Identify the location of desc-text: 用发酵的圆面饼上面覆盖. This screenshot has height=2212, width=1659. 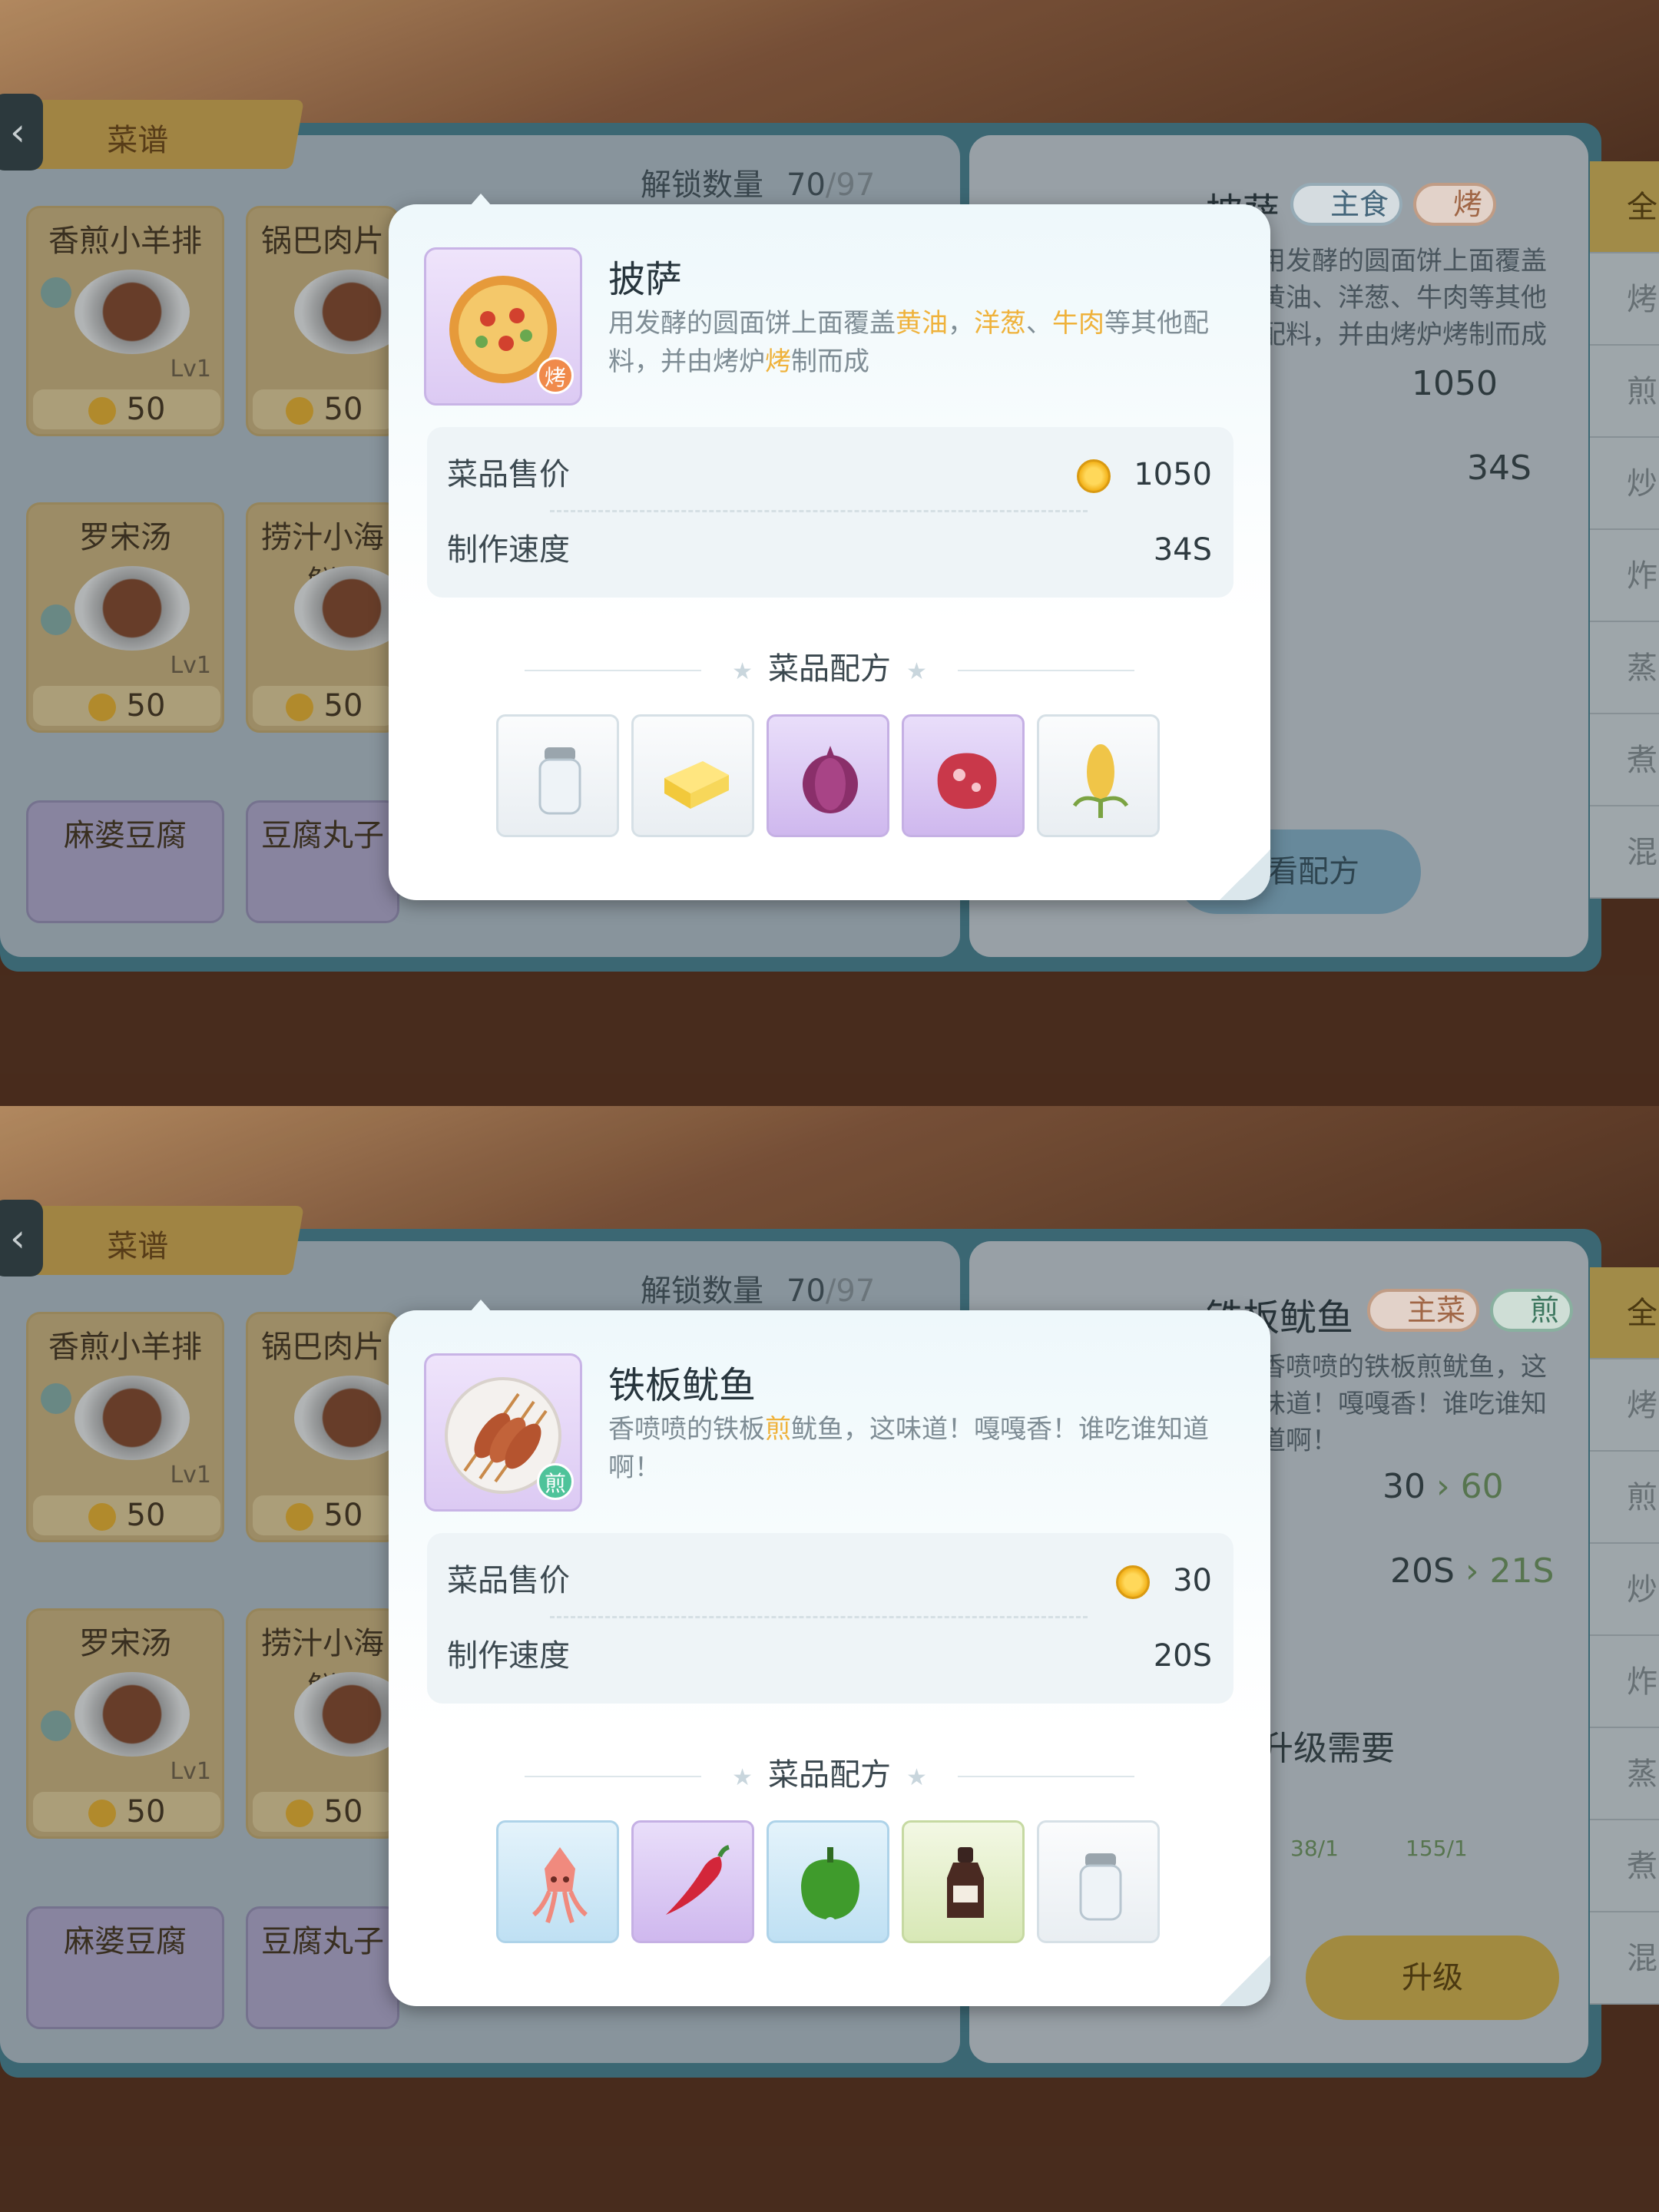
(752, 323).